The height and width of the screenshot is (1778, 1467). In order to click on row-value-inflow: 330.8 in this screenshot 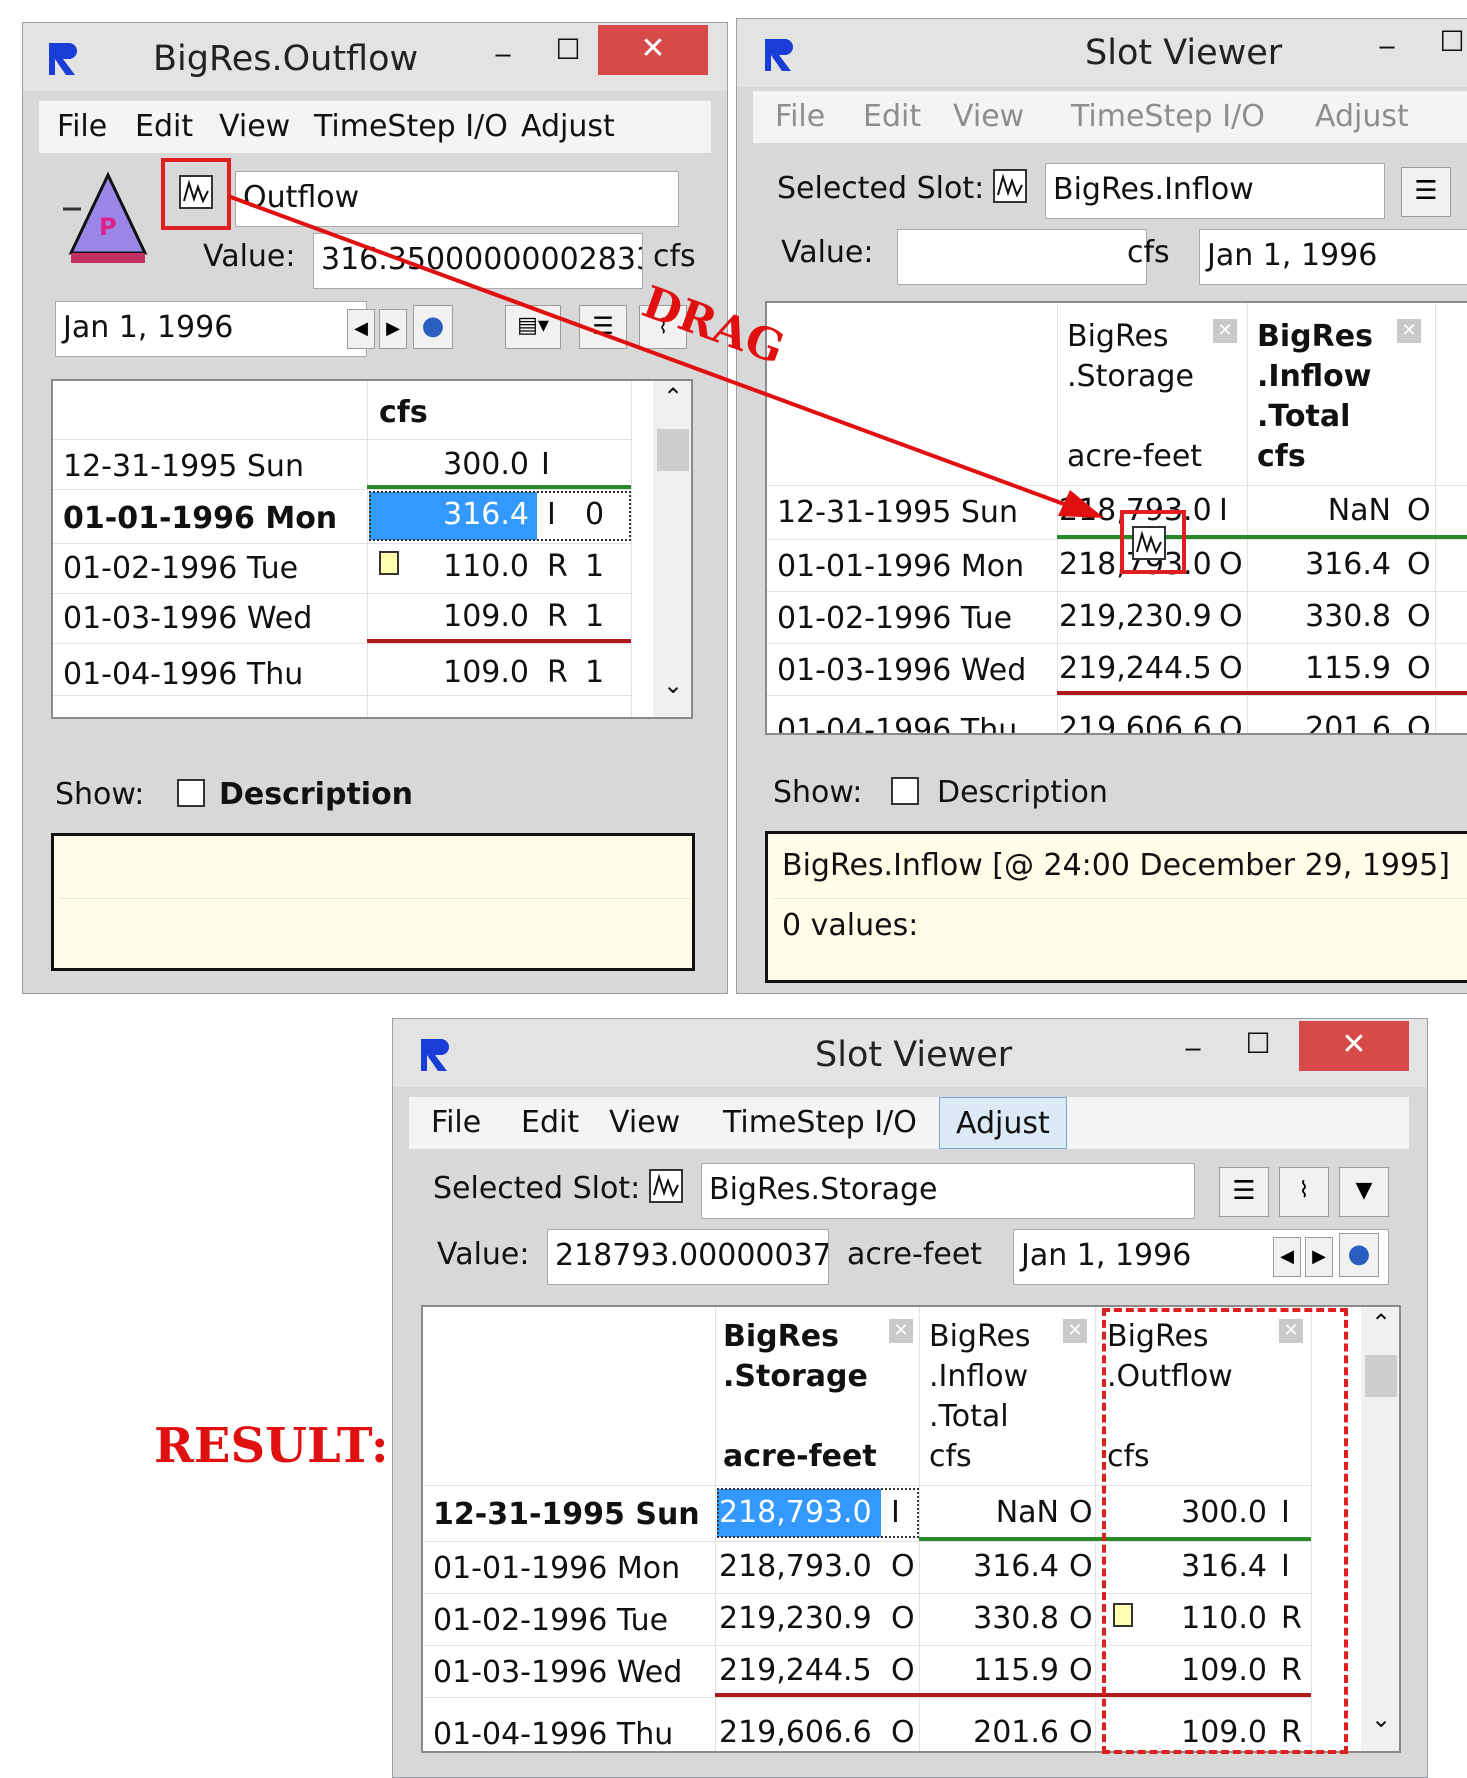, I will do `click(991, 1618)`.